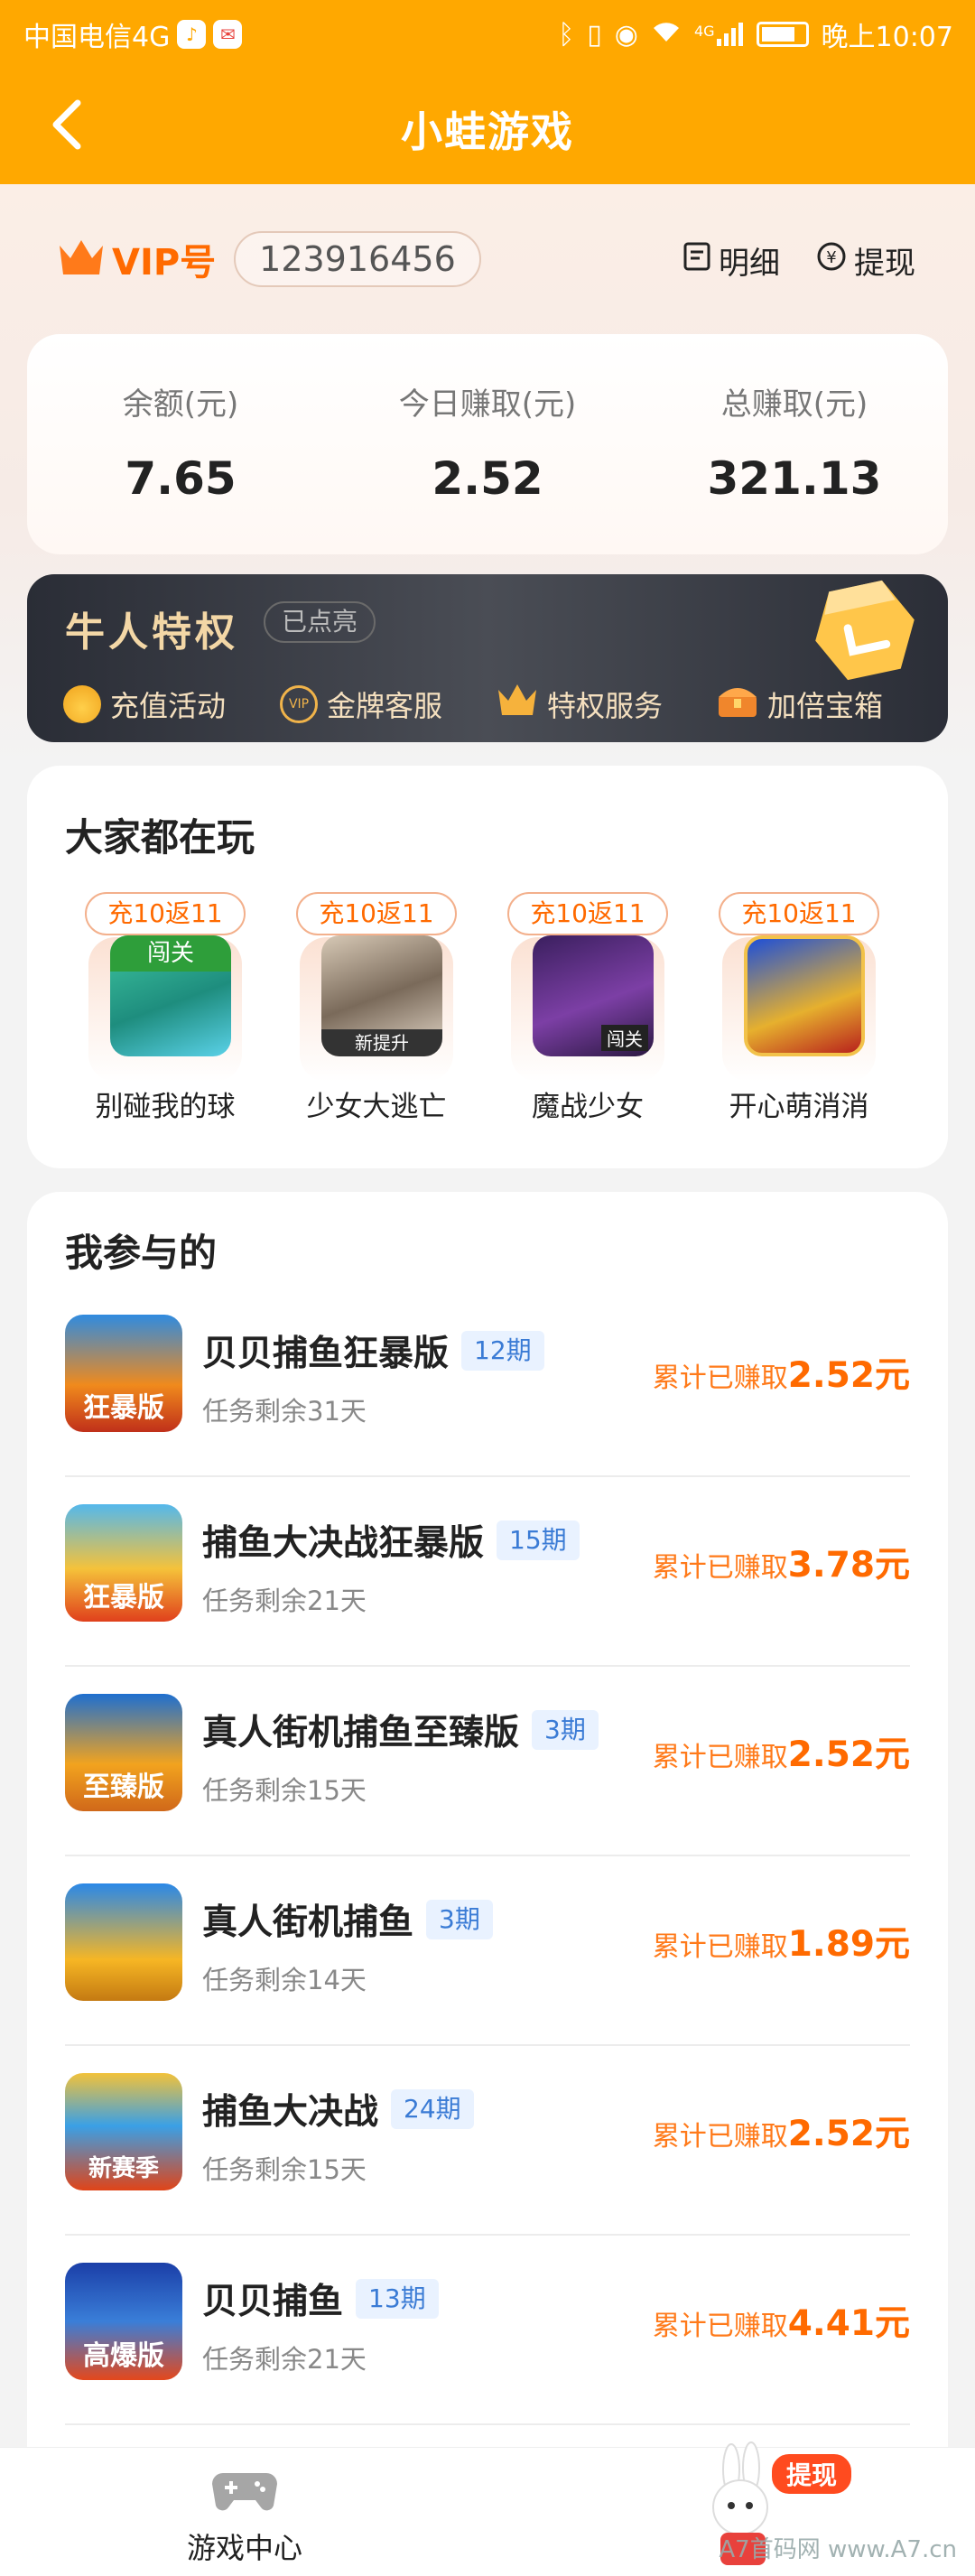 The height and width of the screenshot is (2576, 975). Describe the element at coordinates (168, 706) in the screenshot. I see `feature-label: 充值活动` at that location.